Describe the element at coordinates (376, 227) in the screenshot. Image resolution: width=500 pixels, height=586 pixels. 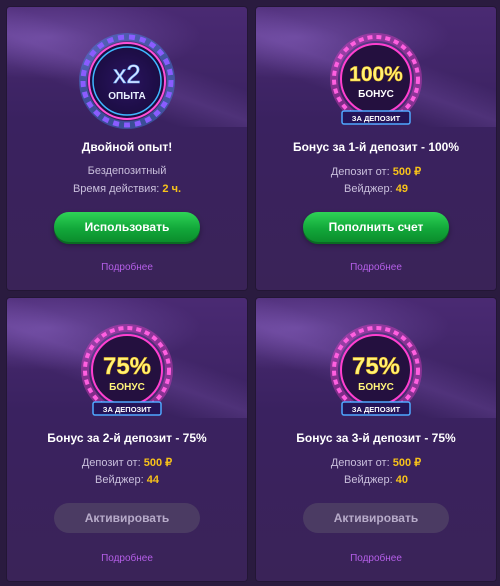
I see `top-up-button: Пополнить счет` at that location.